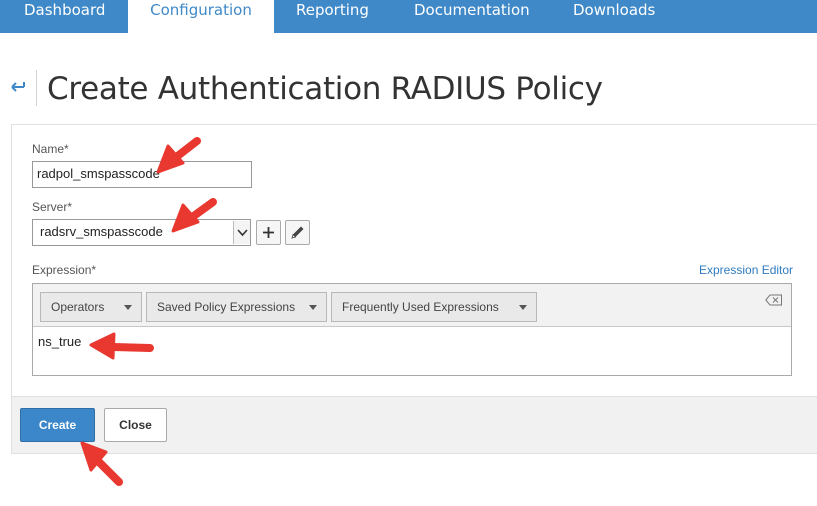 This screenshot has height=506, width=817. I want to click on saved-policy-expressions-dropdown: Saved Policy Expressions, so click(236, 307).